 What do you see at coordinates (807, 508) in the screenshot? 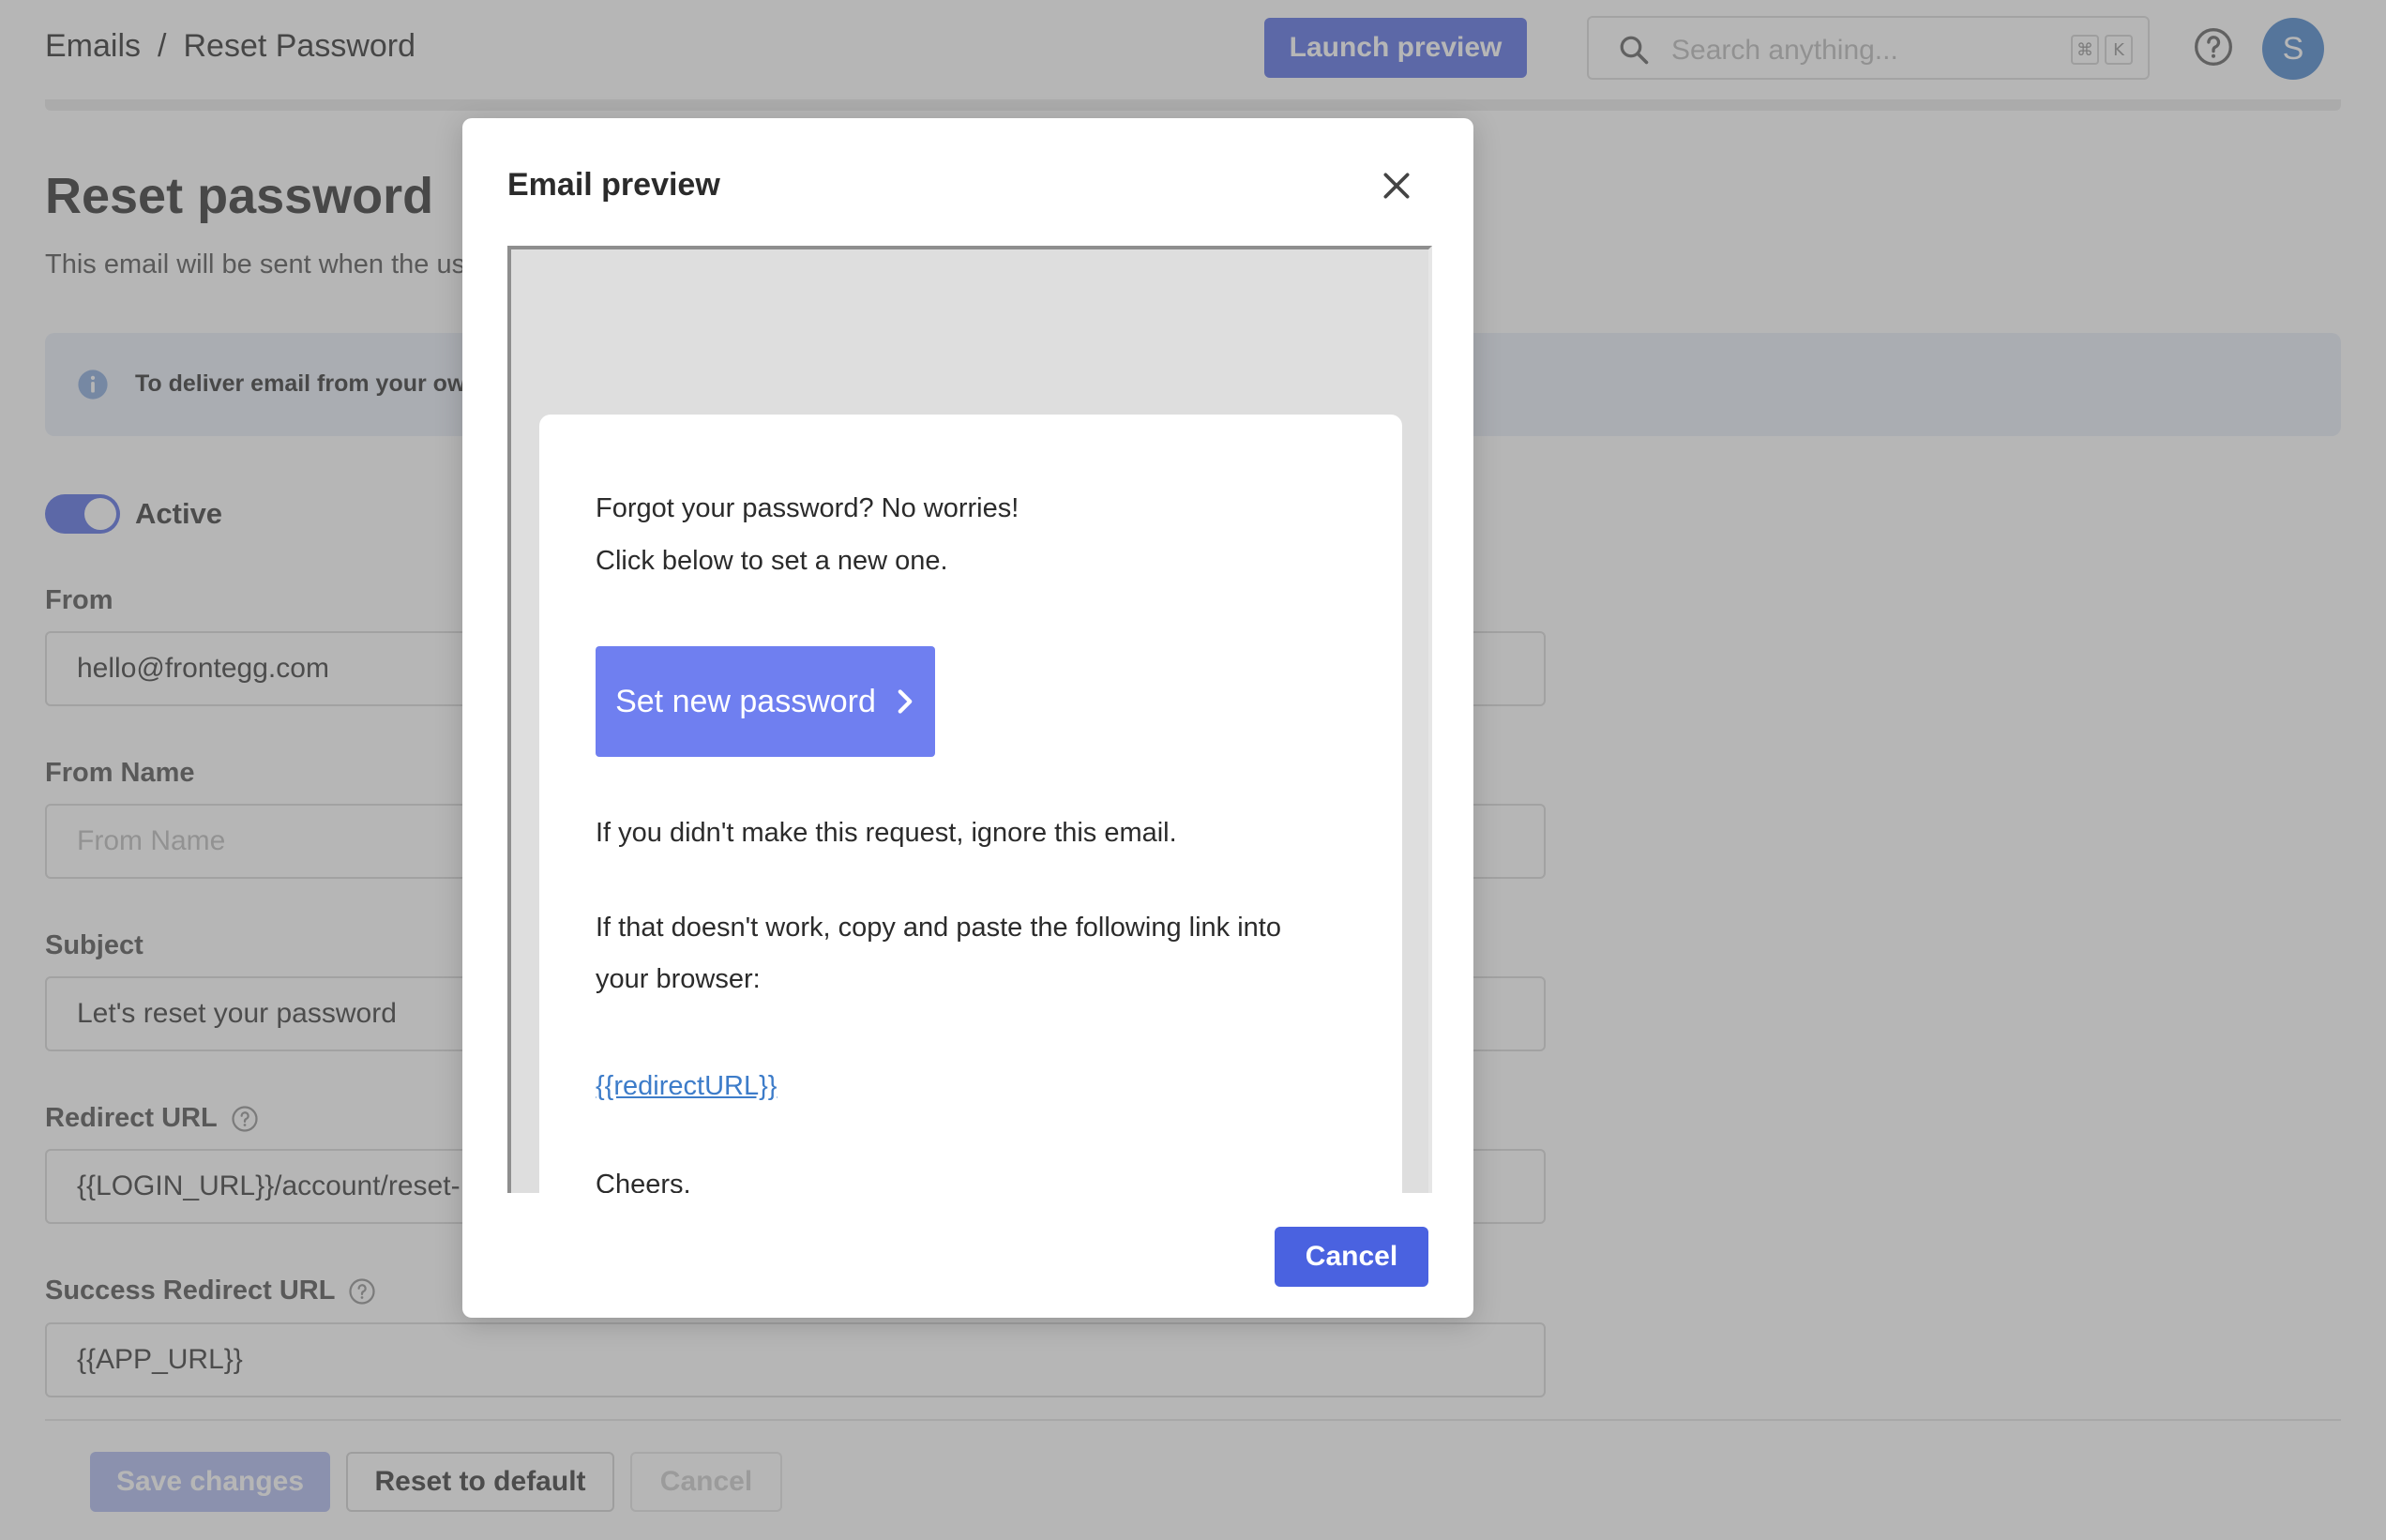
I see `email-greeting: Forgot your password? No worries!` at bounding box center [807, 508].